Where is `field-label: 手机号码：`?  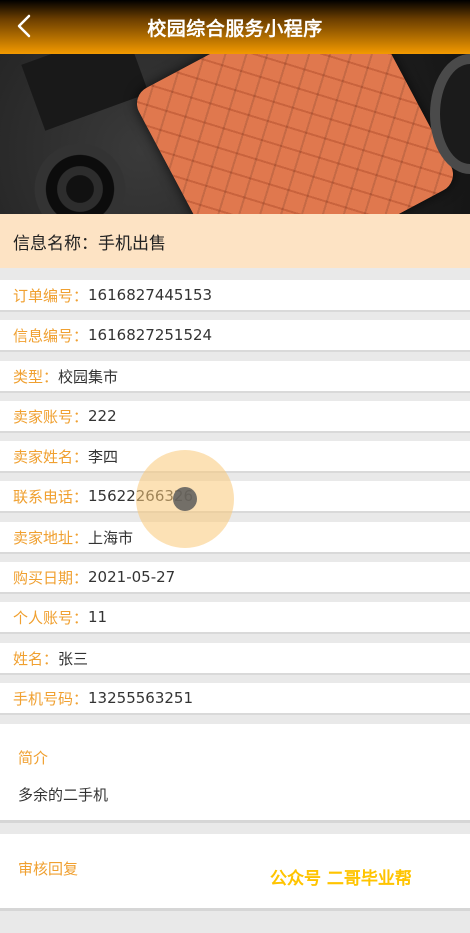
field-label: 手机号码： is located at coordinates (51, 698).